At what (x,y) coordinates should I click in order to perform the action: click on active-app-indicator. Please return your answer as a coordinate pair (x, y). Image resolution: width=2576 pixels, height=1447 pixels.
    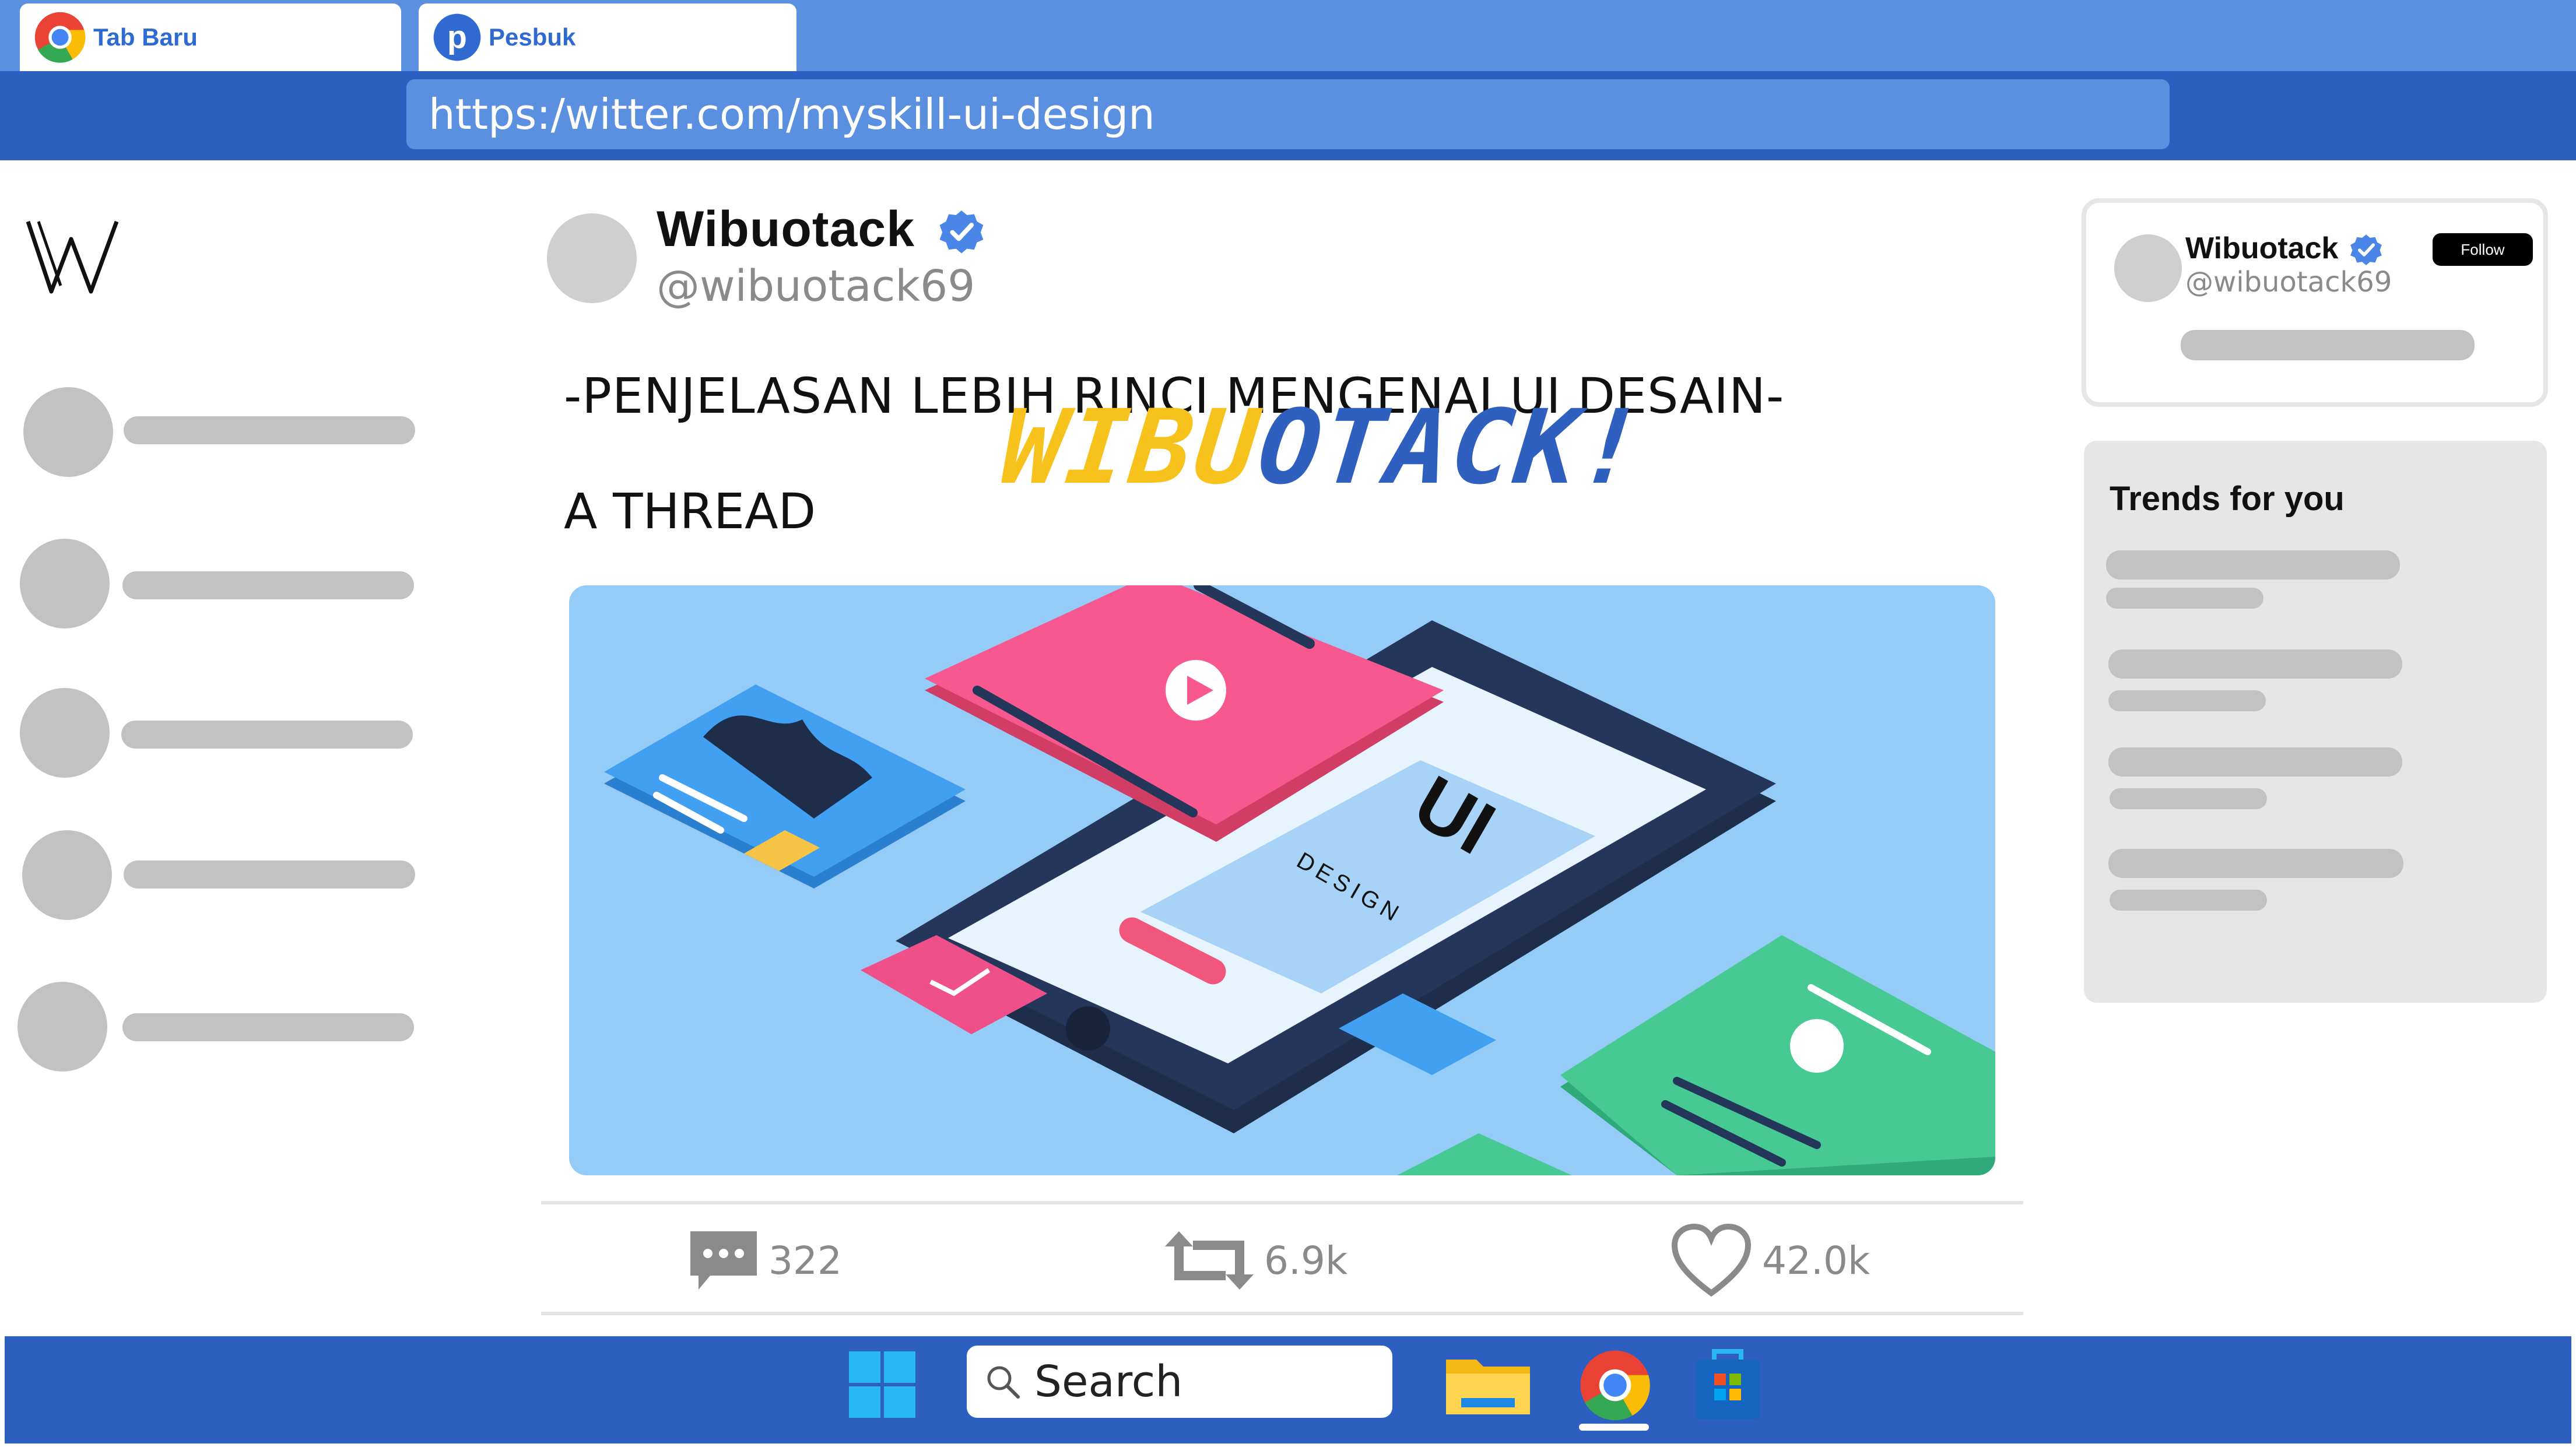
    Looking at the image, I should click on (1614, 1427).